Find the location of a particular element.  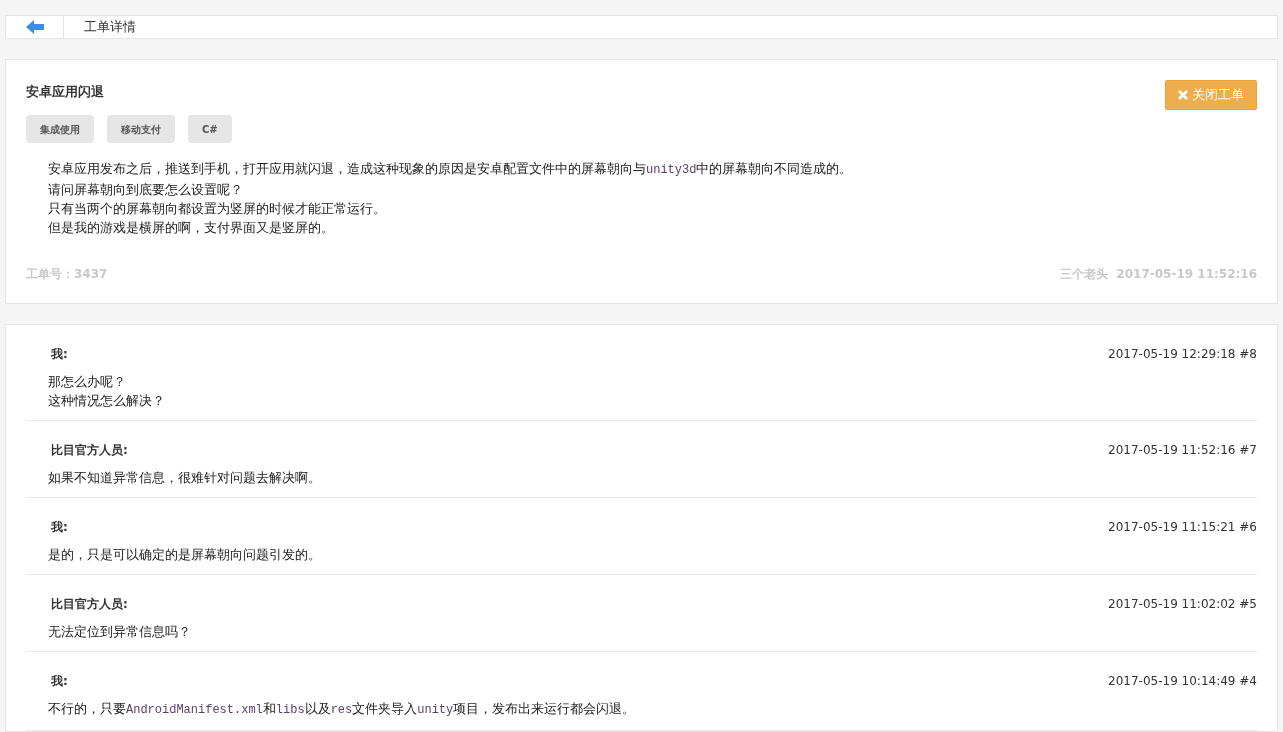

reply-time: 2017-05-19 11:02:02 #5 is located at coordinates (1182, 604).